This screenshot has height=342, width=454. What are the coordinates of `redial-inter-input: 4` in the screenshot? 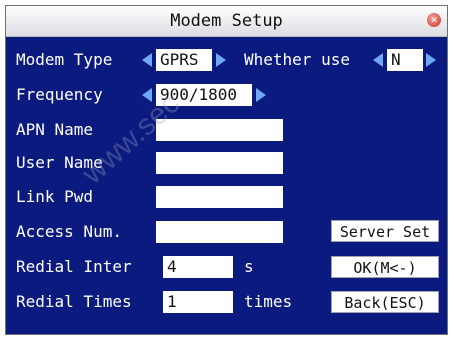 It's located at (198, 267).